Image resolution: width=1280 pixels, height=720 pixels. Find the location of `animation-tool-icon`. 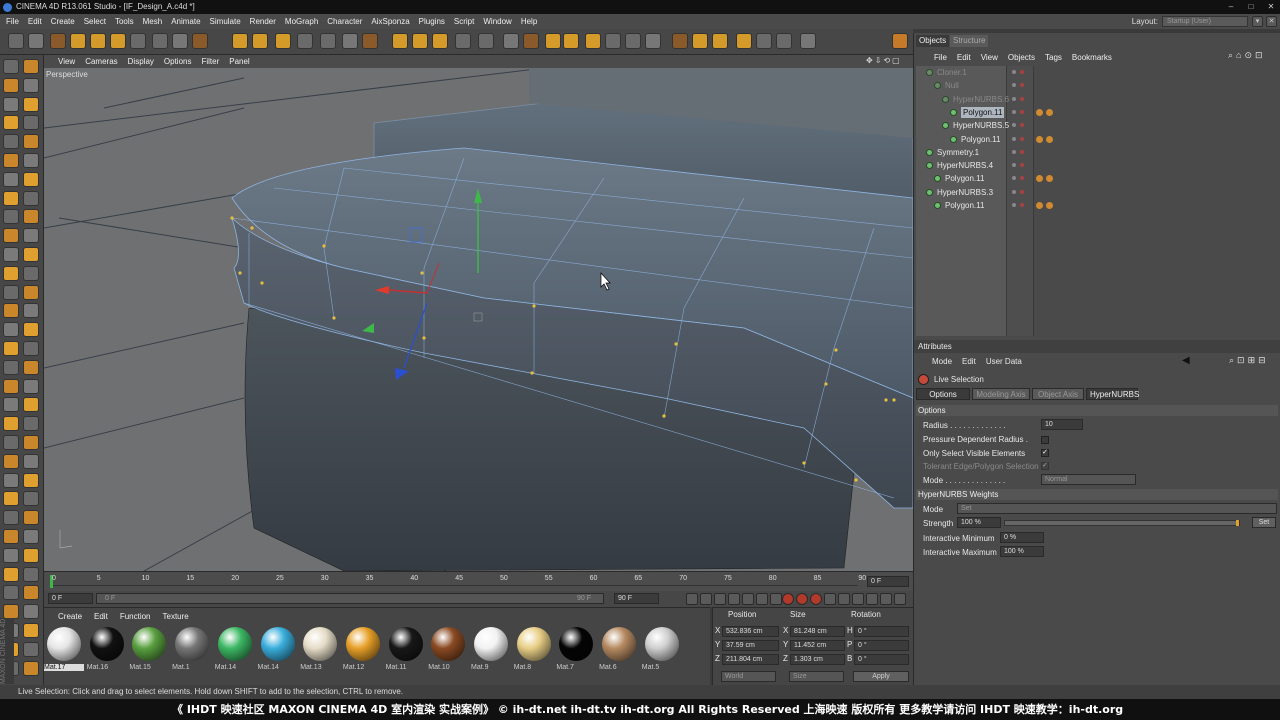

animation-tool-icon is located at coordinates (720, 41).